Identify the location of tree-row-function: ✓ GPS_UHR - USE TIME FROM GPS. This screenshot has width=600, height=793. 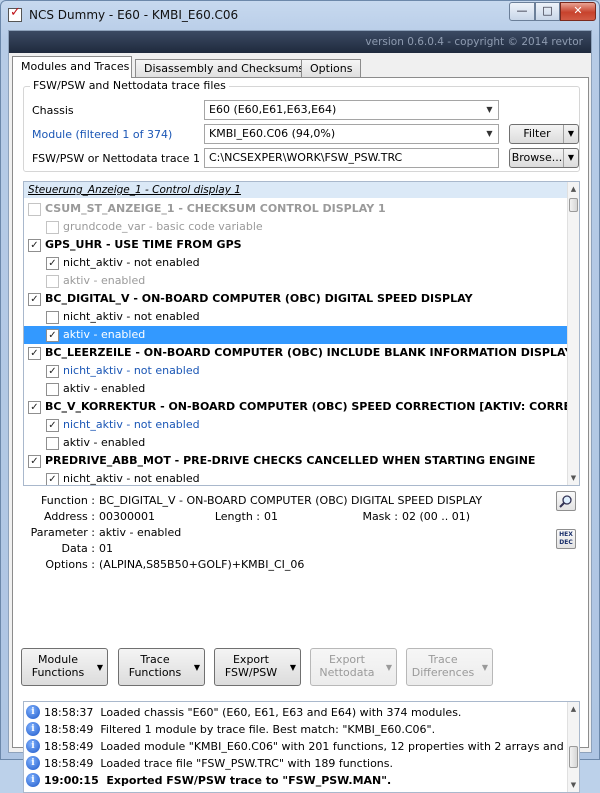
(296, 245).